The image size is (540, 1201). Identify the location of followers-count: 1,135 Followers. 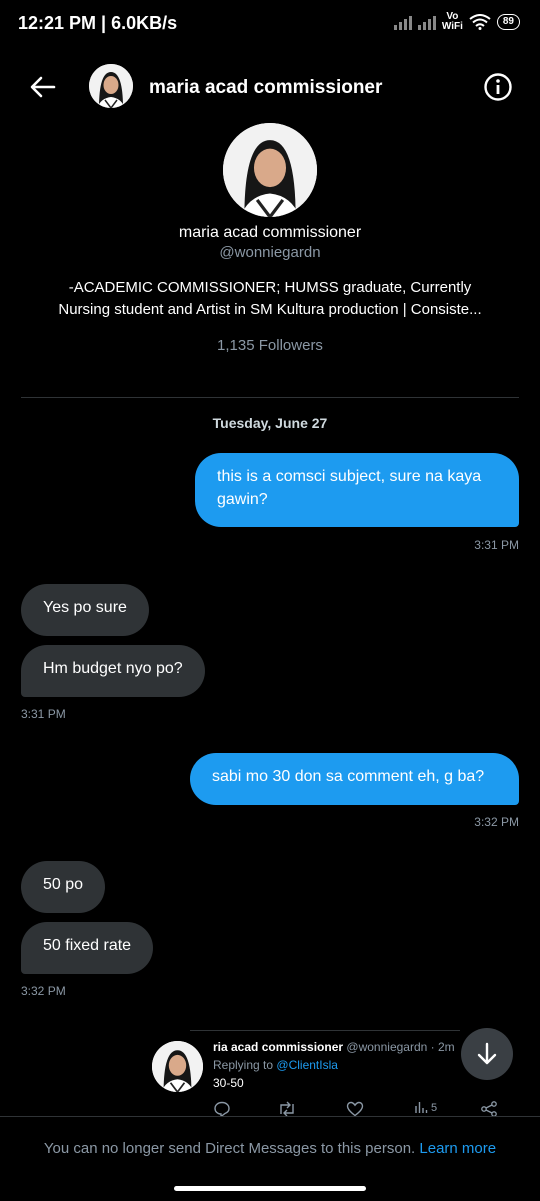
(270, 345).